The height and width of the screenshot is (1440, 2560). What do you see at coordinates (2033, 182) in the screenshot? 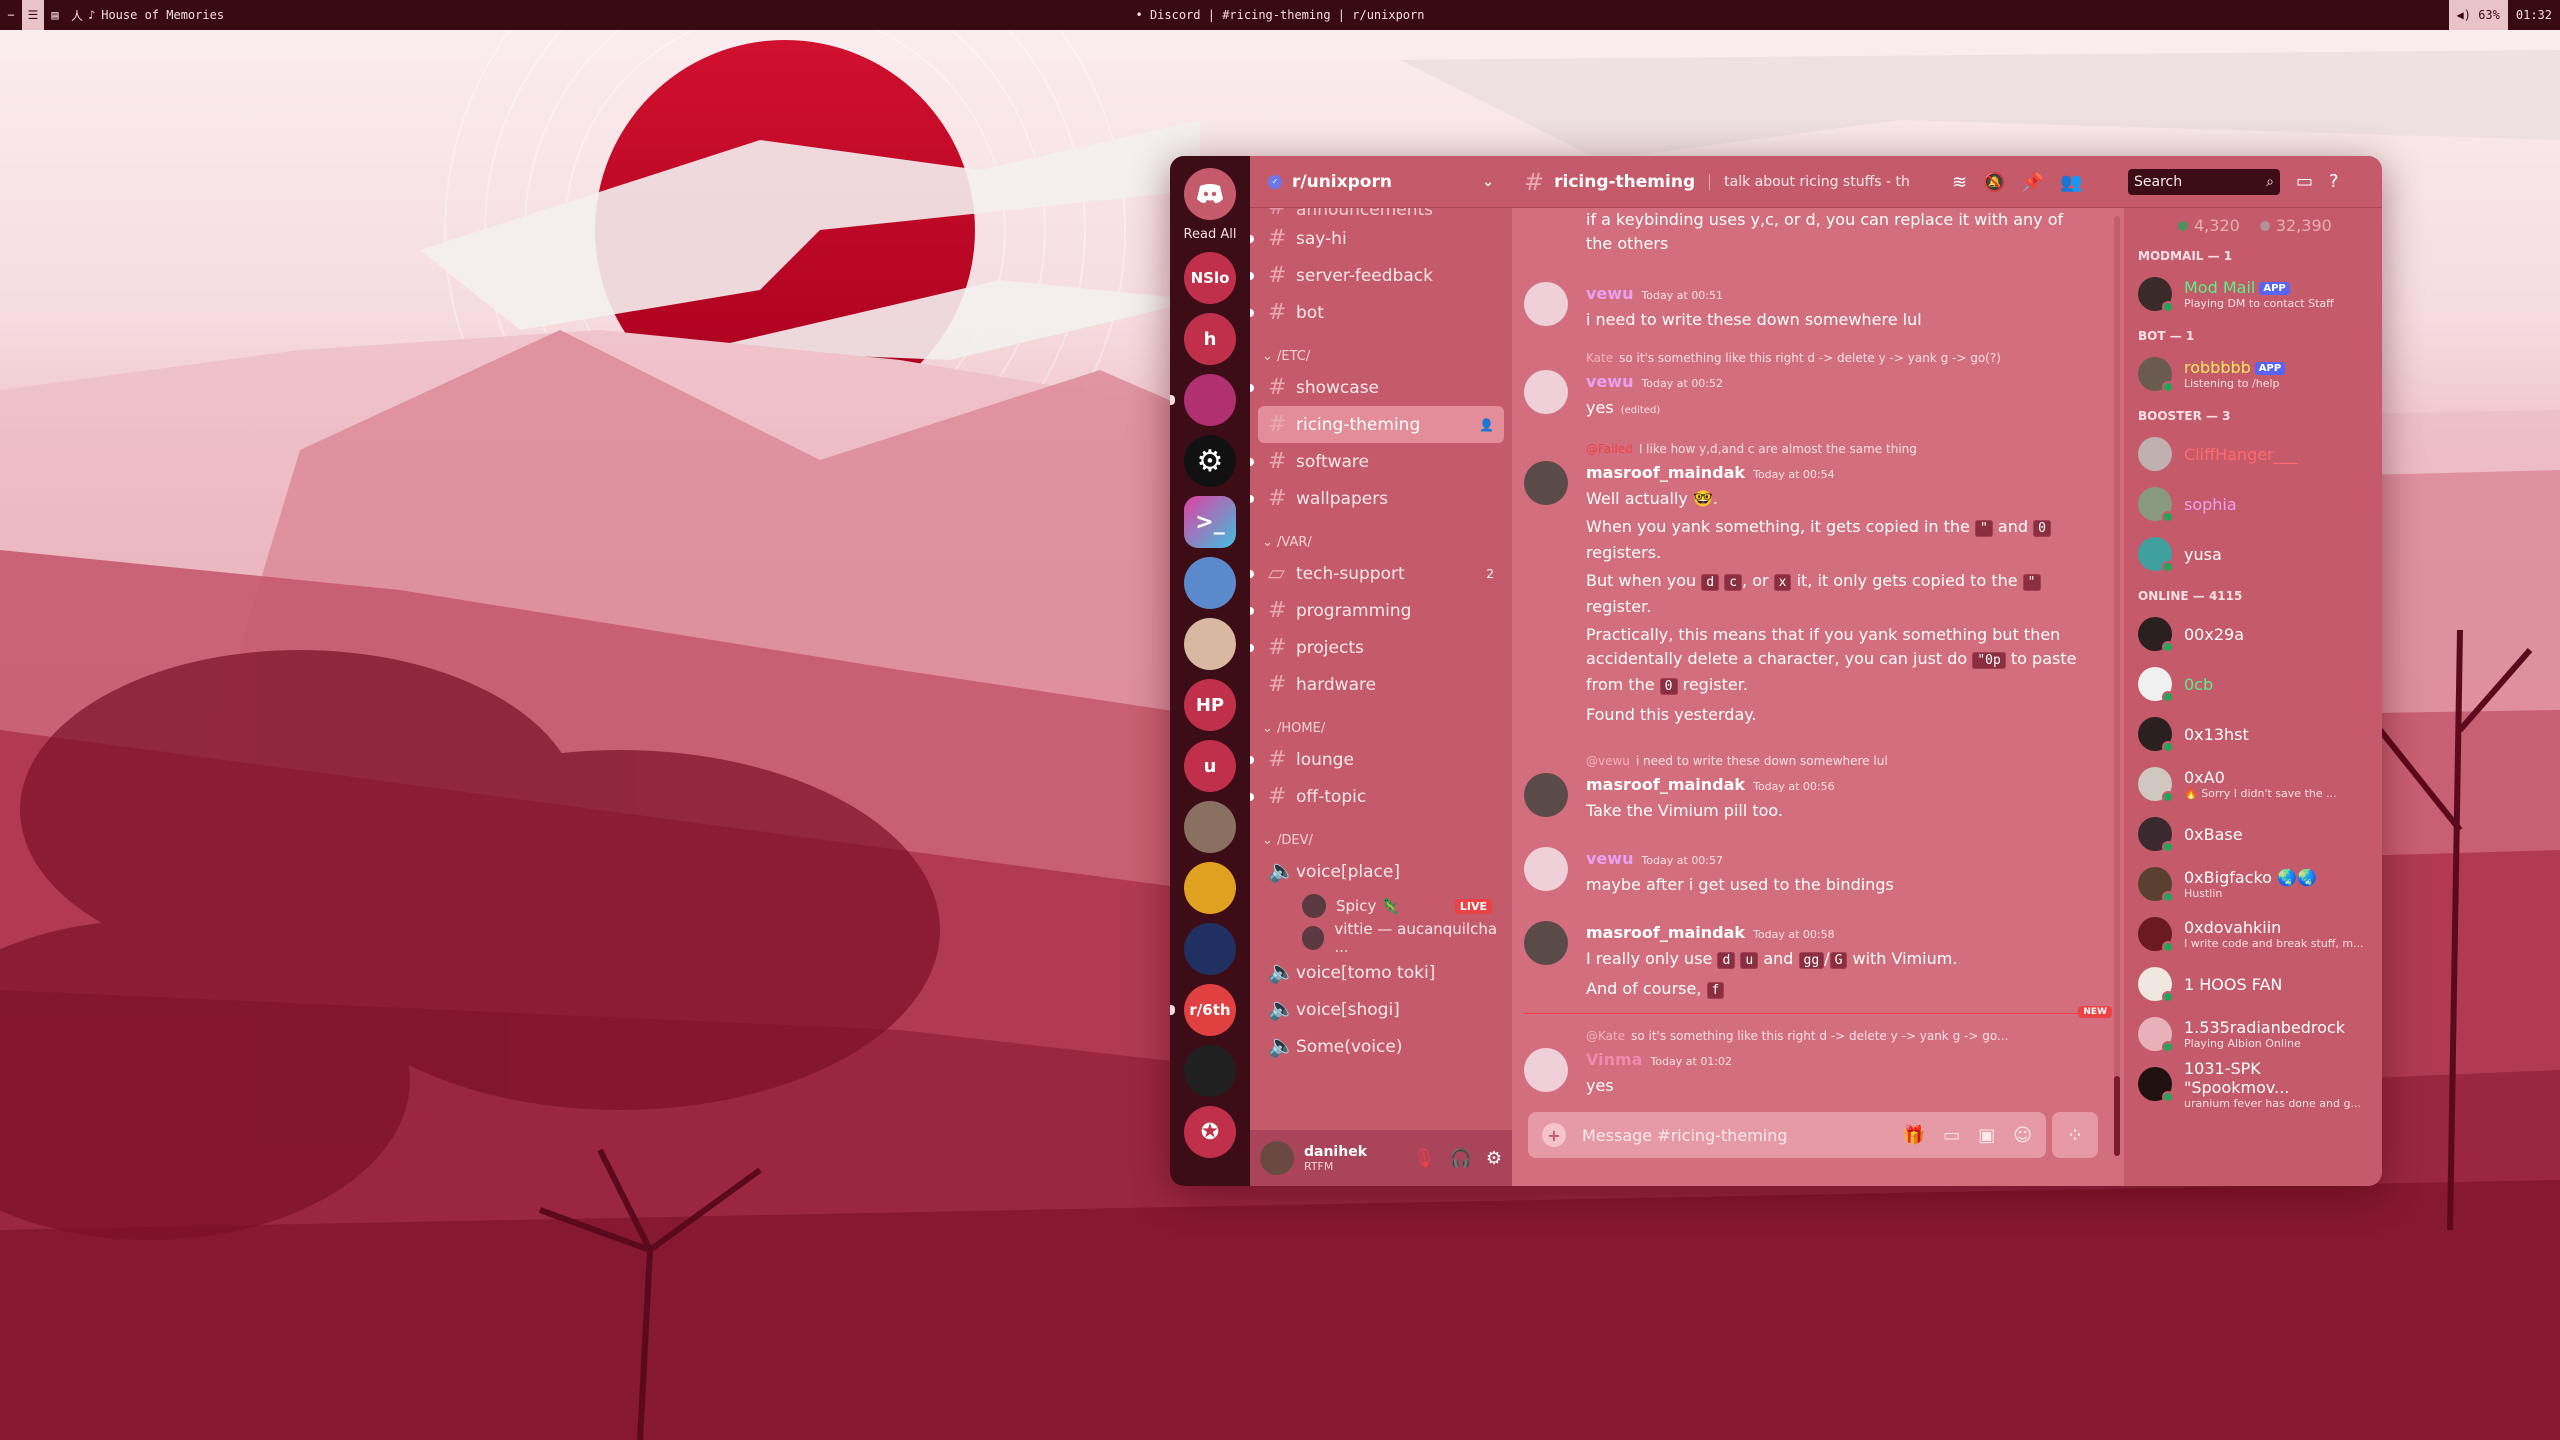
I see `pin-icon: 📌` at bounding box center [2033, 182].